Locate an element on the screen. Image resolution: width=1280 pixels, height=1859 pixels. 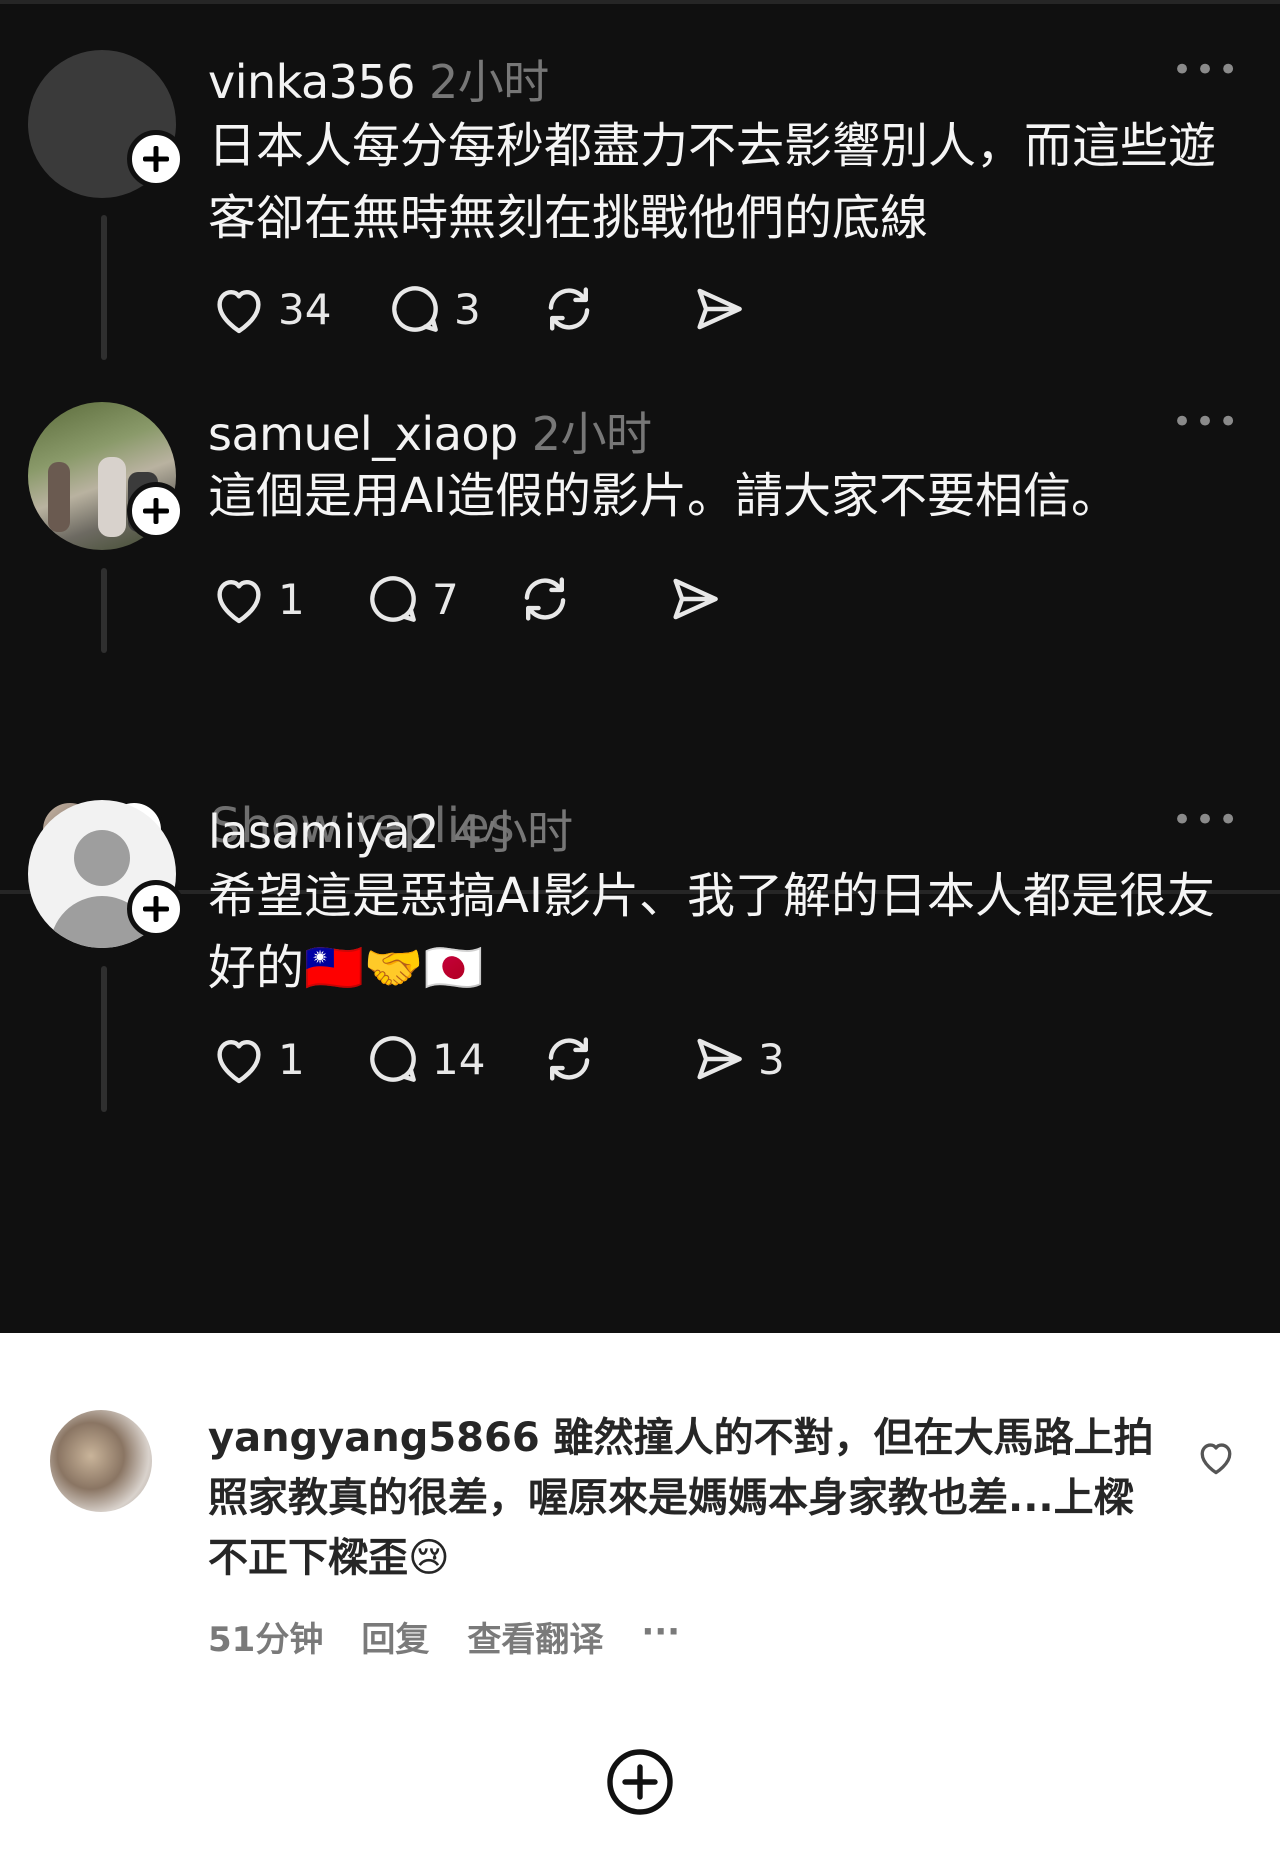
timestamp: 4小时 is located at coordinates (512, 832).